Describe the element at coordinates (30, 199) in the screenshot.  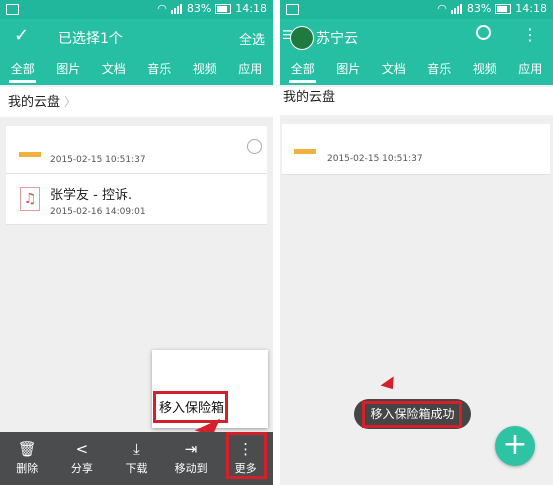
I see `music-file-icon: ♫` at that location.